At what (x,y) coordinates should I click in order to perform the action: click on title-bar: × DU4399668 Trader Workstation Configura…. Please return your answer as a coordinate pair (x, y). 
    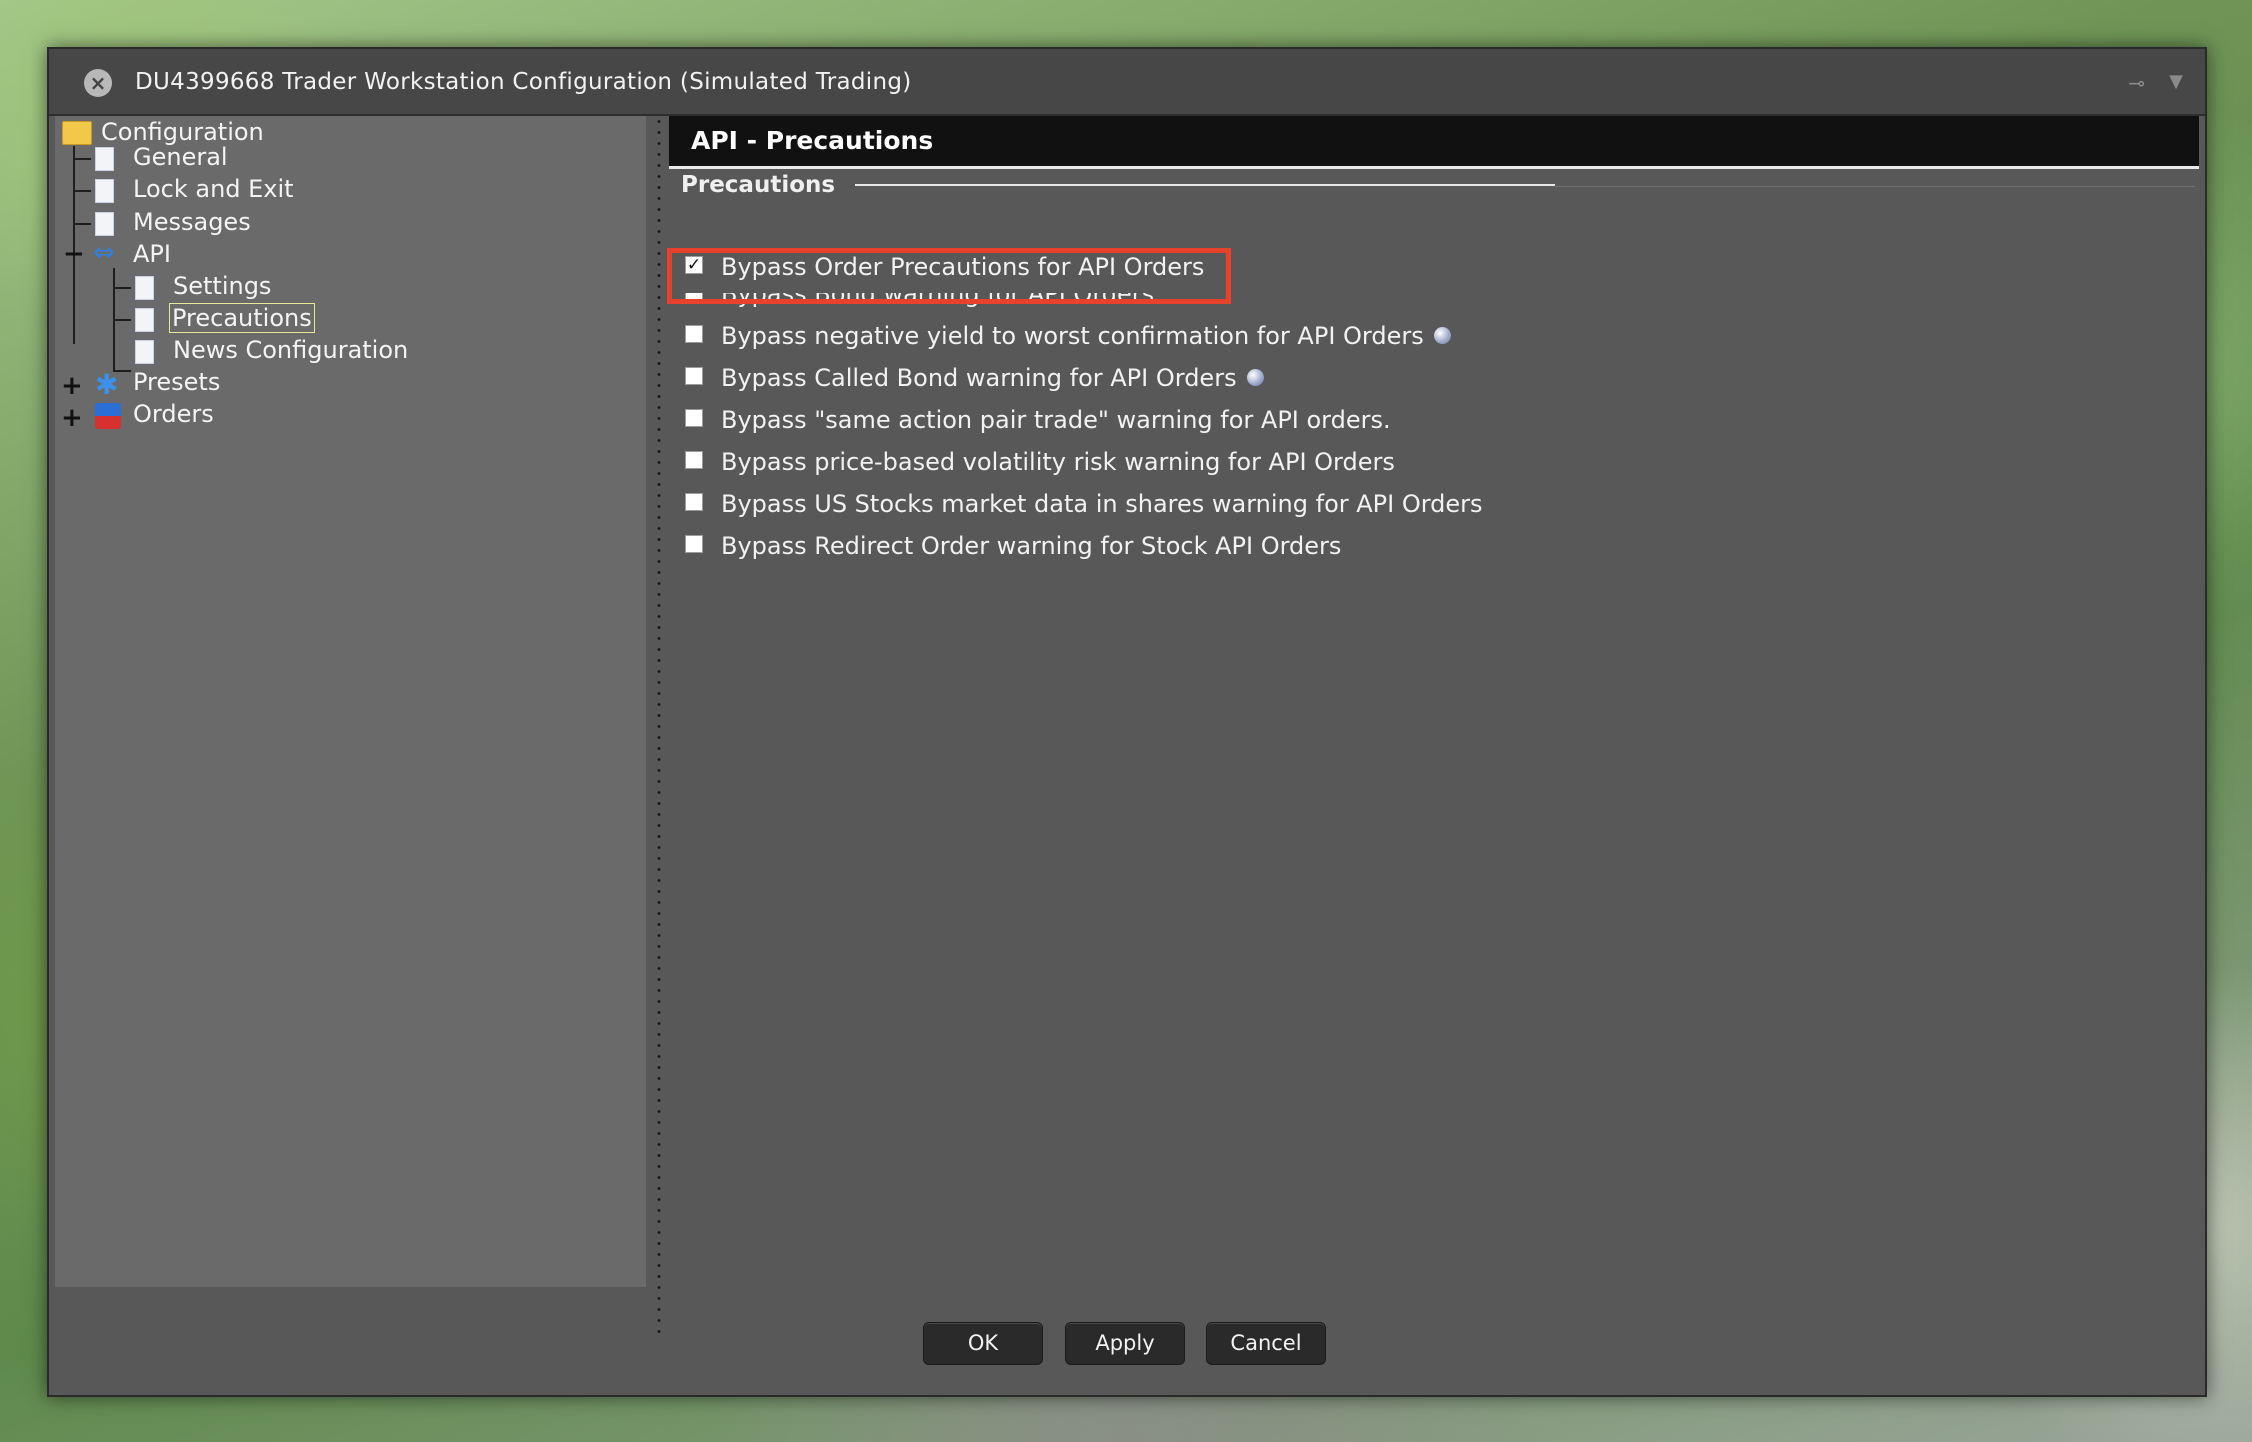
    Looking at the image, I should click on (1127, 82).